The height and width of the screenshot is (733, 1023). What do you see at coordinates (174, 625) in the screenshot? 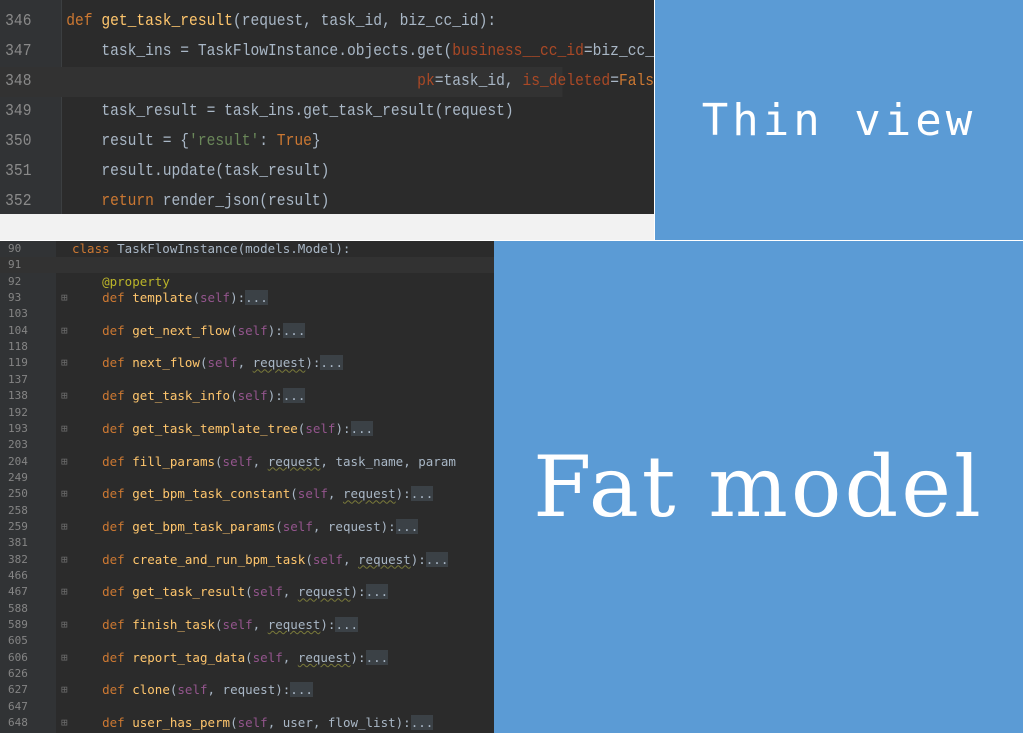
I see `code-token: finish_task` at bounding box center [174, 625].